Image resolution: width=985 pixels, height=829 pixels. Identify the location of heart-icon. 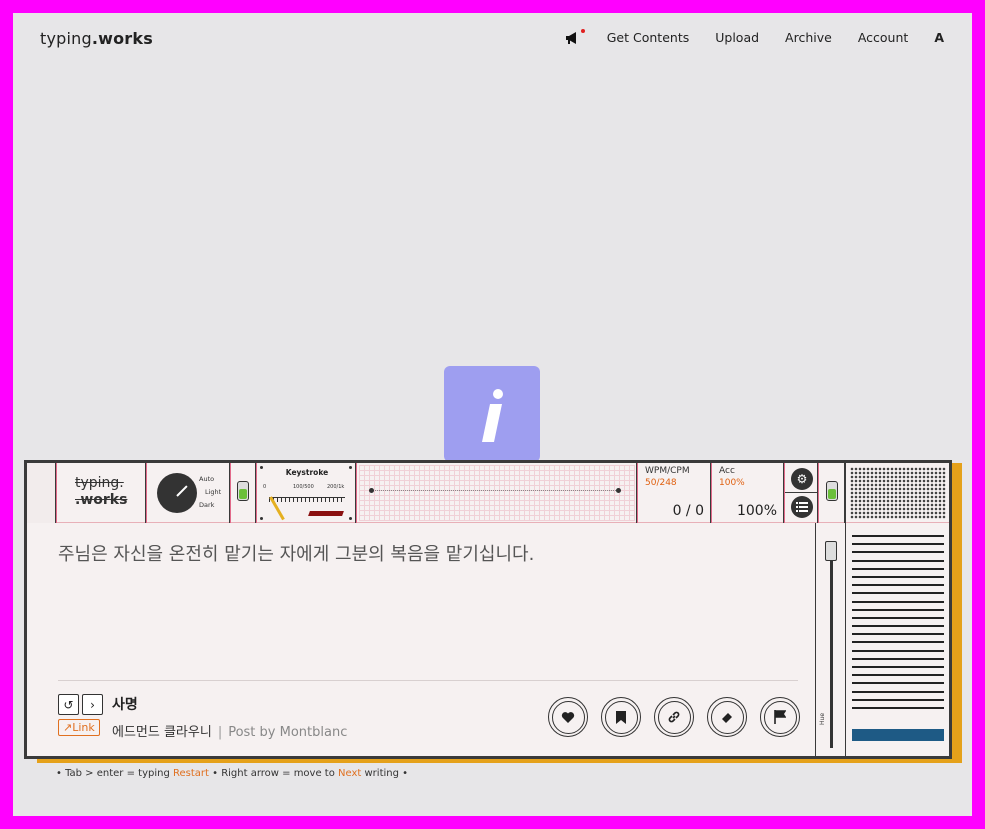
(568, 717).